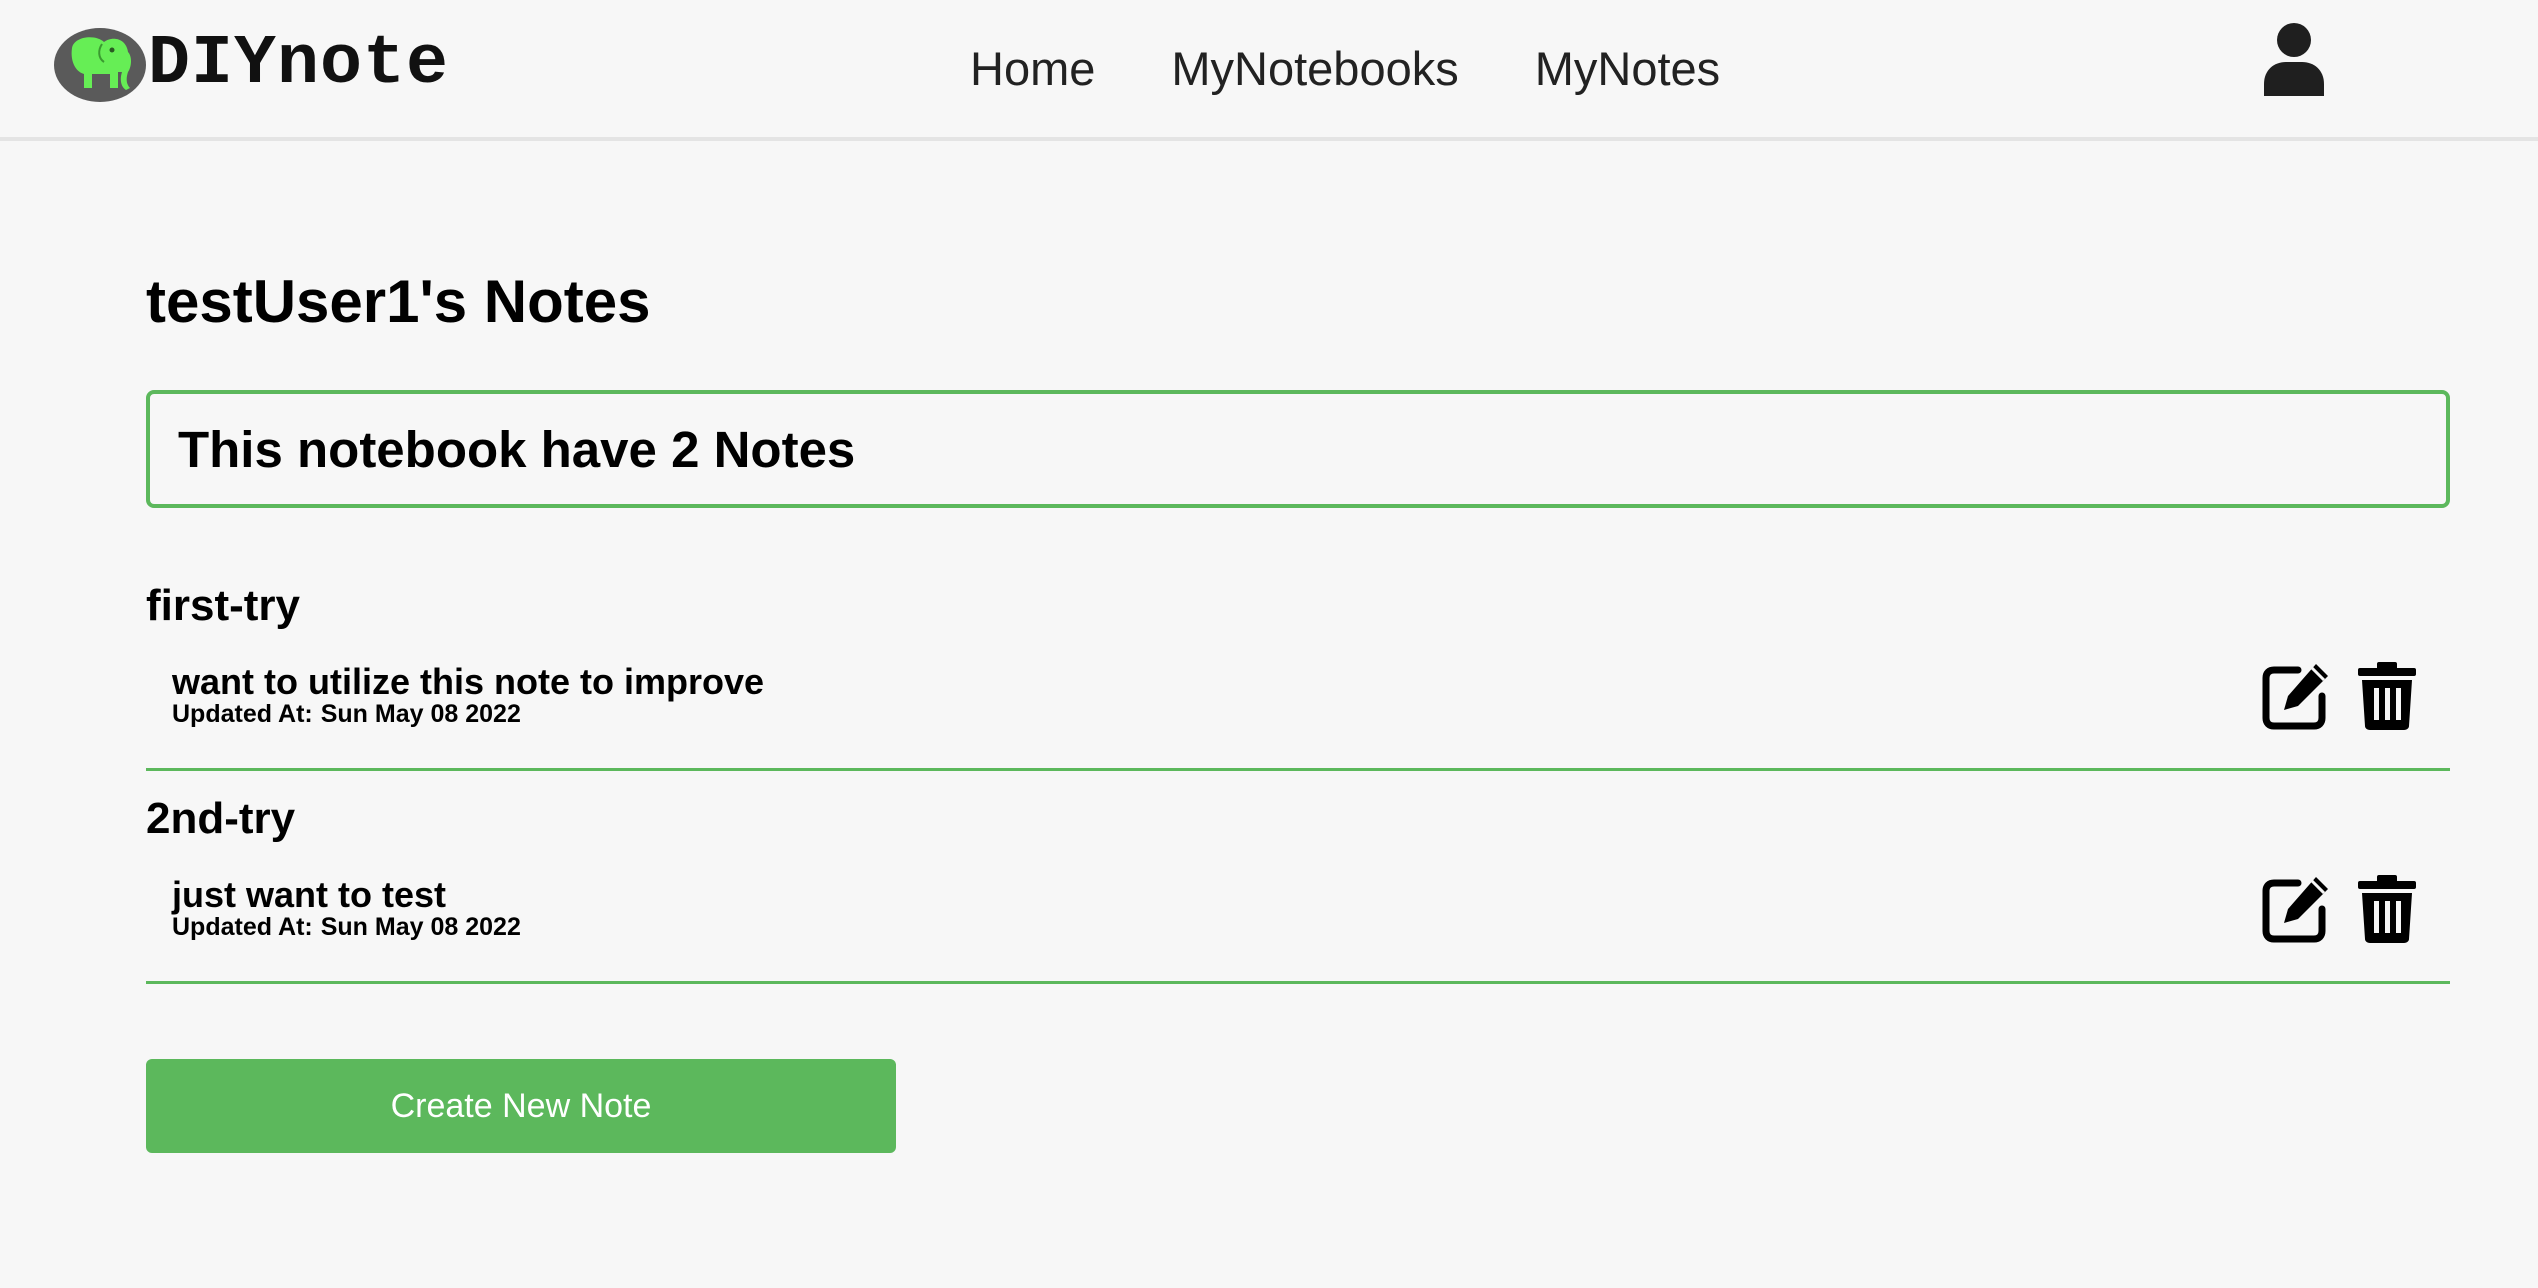 This screenshot has width=2538, height=1288. I want to click on notes-count-text: This notebook have 2 Notes, so click(517, 449).